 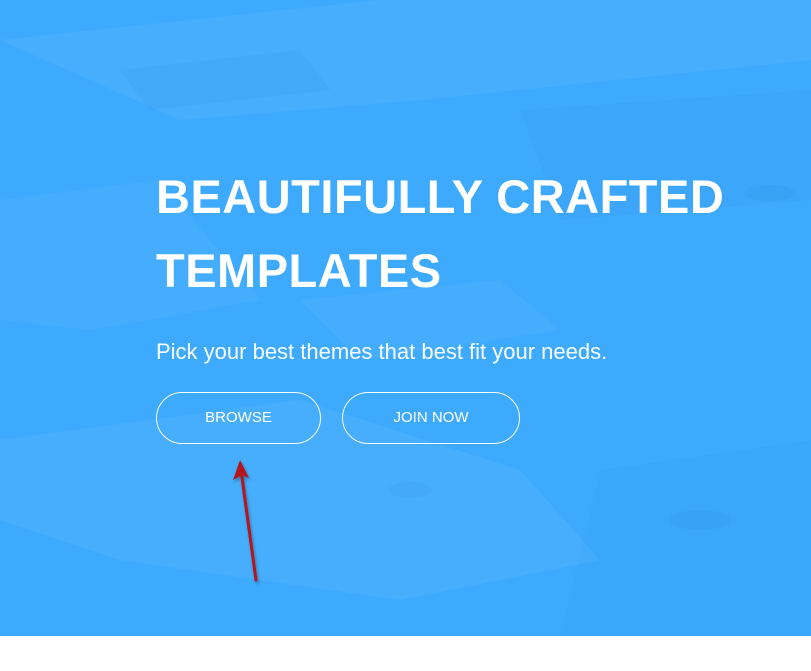 I want to click on page-footer-space, so click(x=405, y=653).